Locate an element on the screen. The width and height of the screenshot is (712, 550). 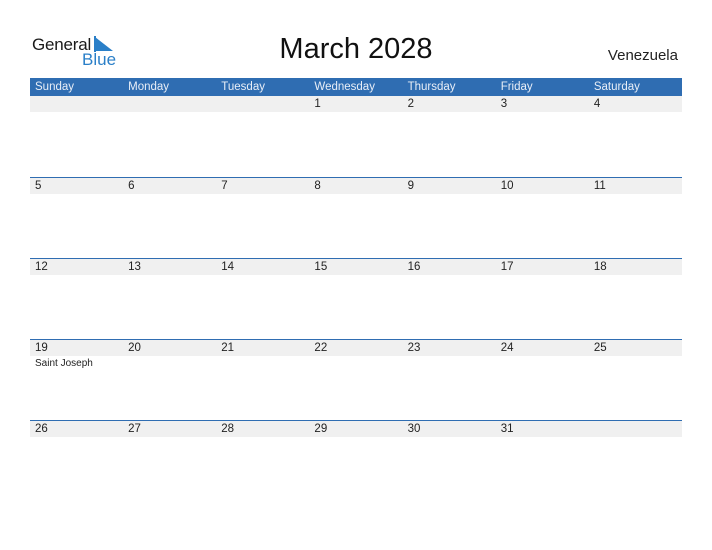
day-number: 18 is located at coordinates (600, 267).